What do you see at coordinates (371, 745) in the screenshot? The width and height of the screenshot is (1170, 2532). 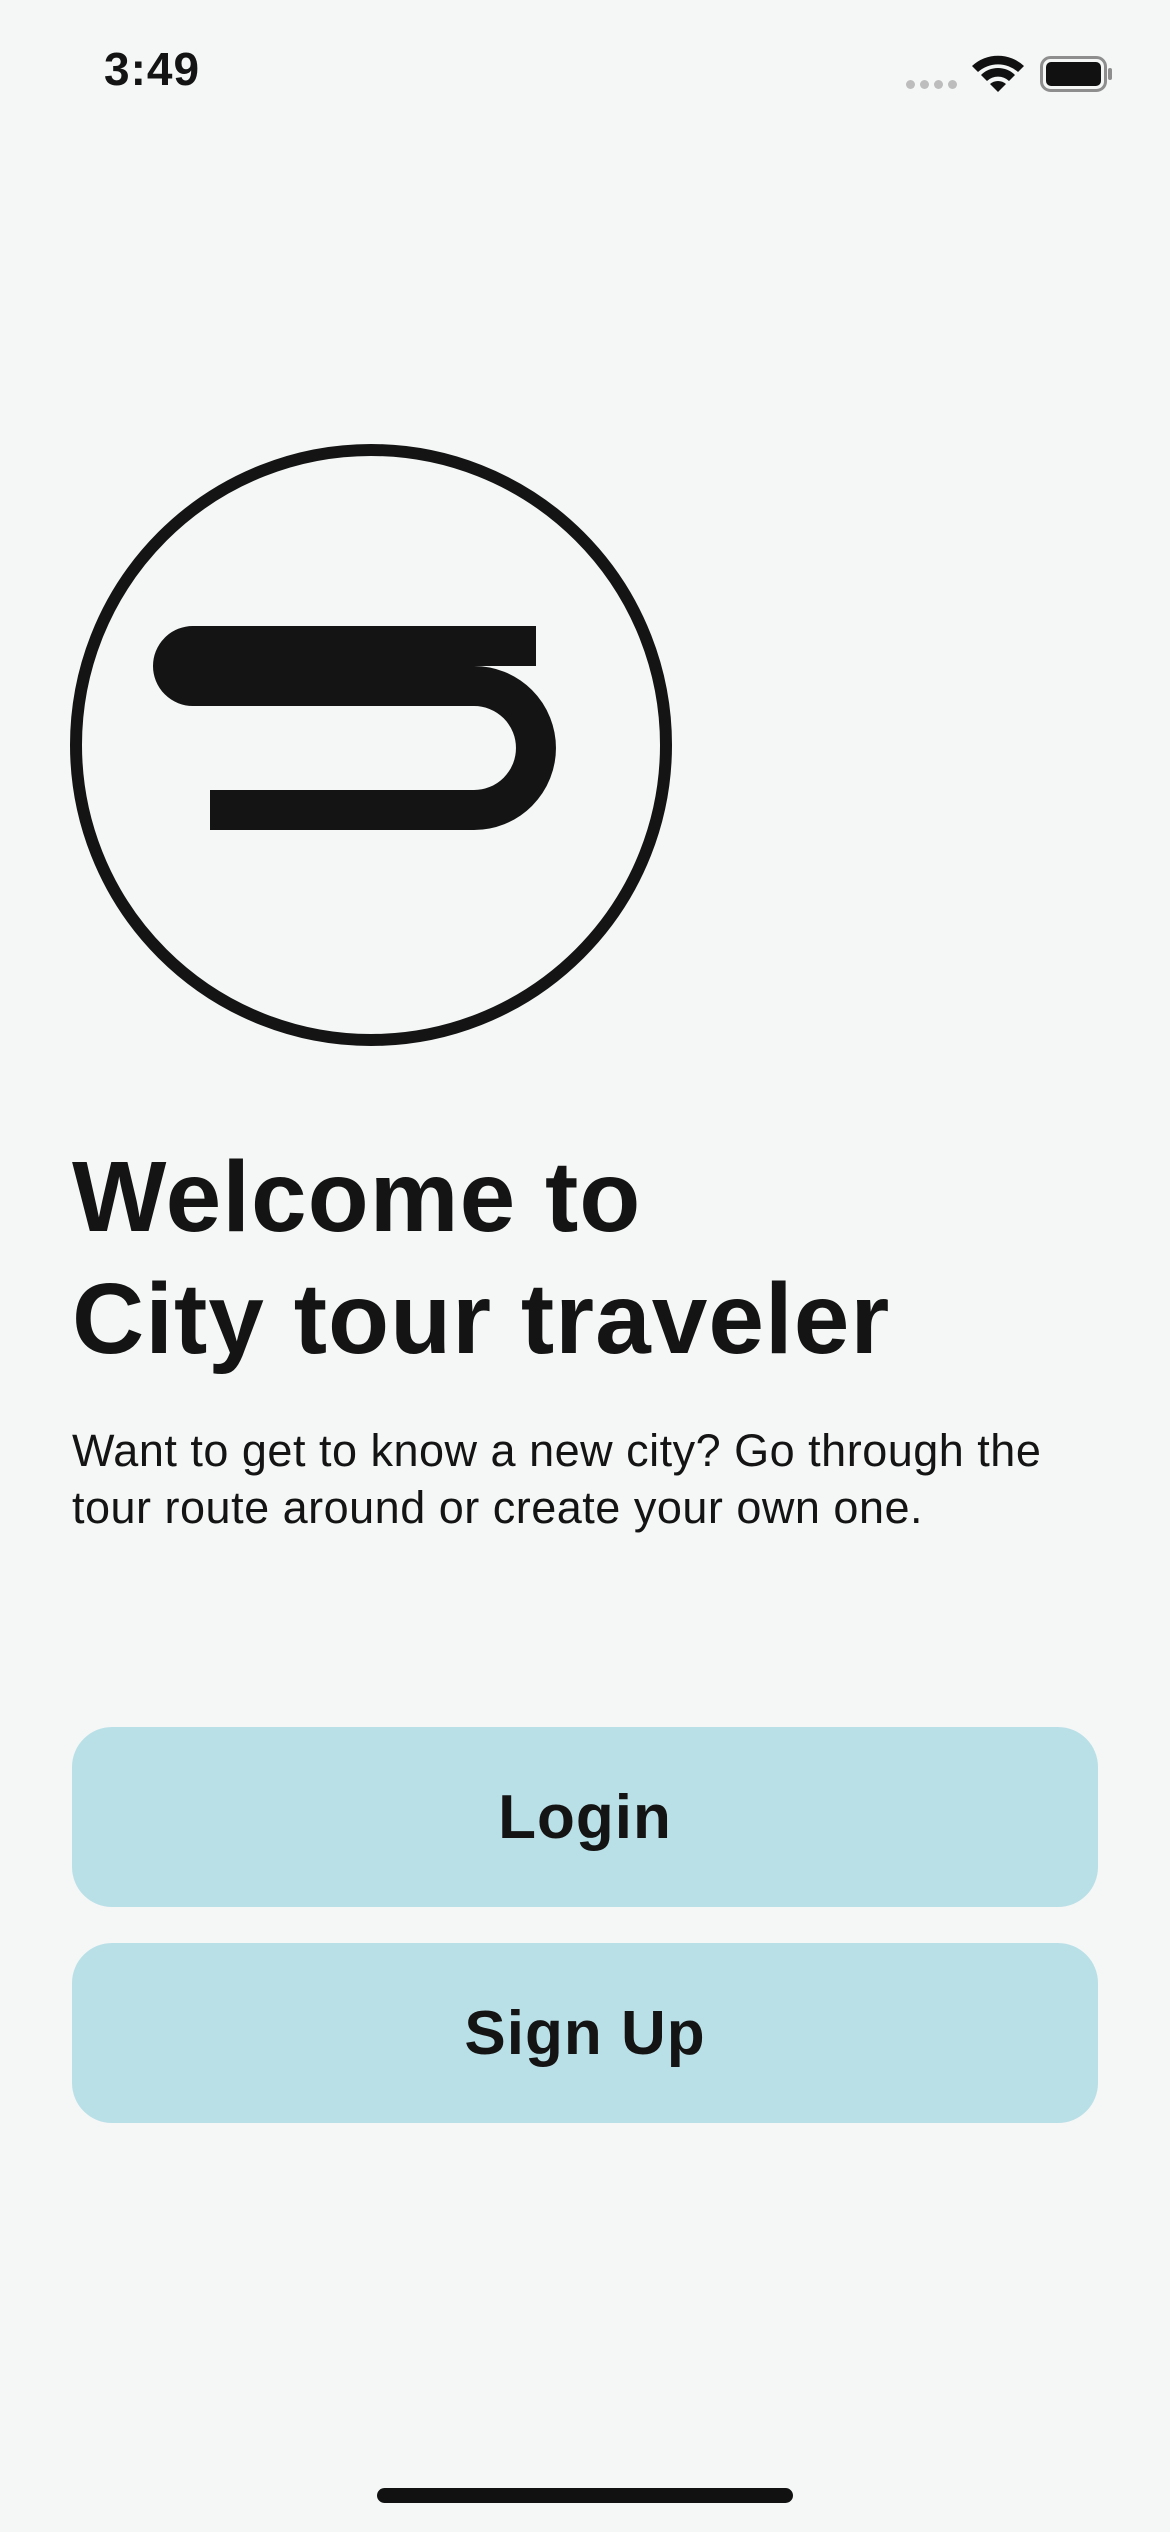 I see `app-logo-icon` at bounding box center [371, 745].